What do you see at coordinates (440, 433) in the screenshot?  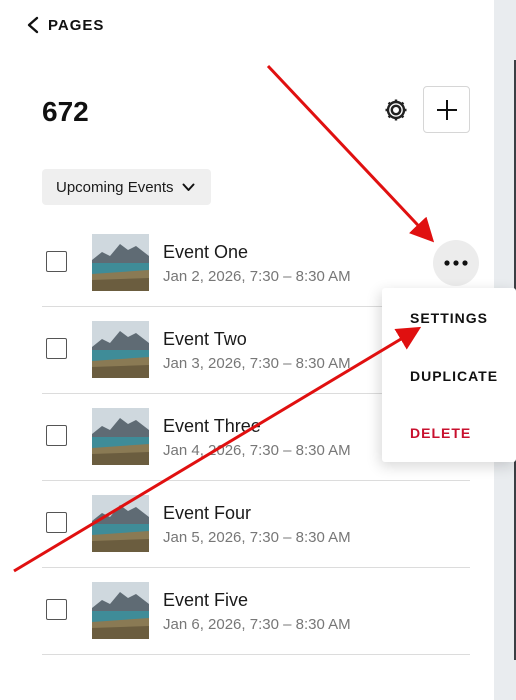 I see `menu-item-delete: DELETE` at bounding box center [440, 433].